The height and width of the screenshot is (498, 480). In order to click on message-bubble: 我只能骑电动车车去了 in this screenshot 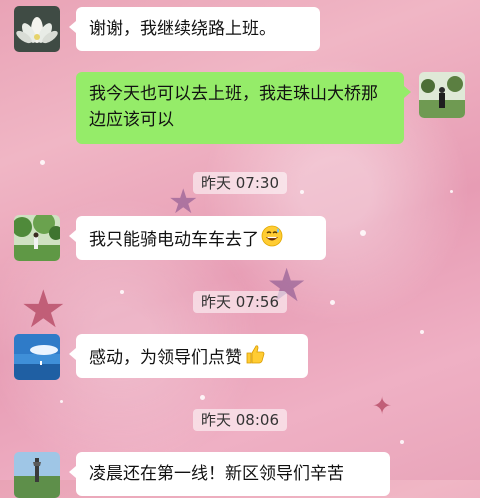, I will do `click(197, 238)`.